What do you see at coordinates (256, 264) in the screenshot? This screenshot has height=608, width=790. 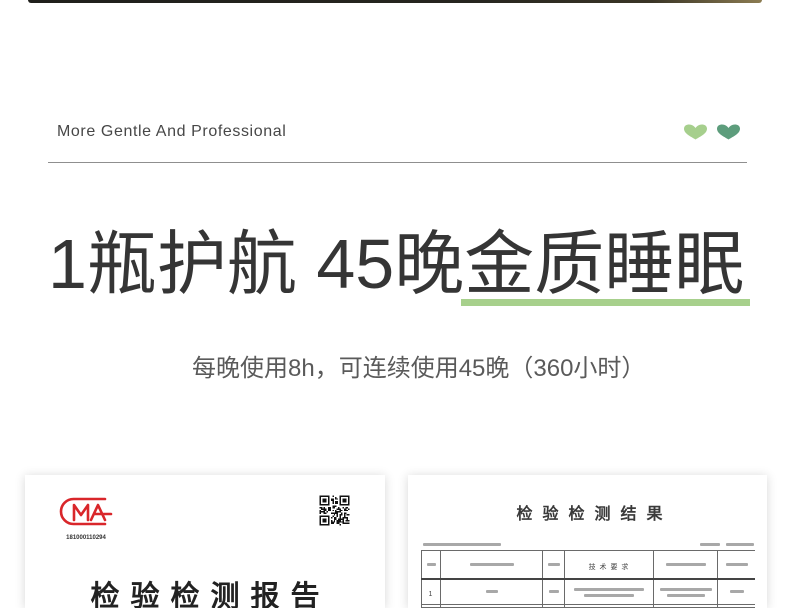 I see `headline-text: 1瓶护航 45晚` at bounding box center [256, 264].